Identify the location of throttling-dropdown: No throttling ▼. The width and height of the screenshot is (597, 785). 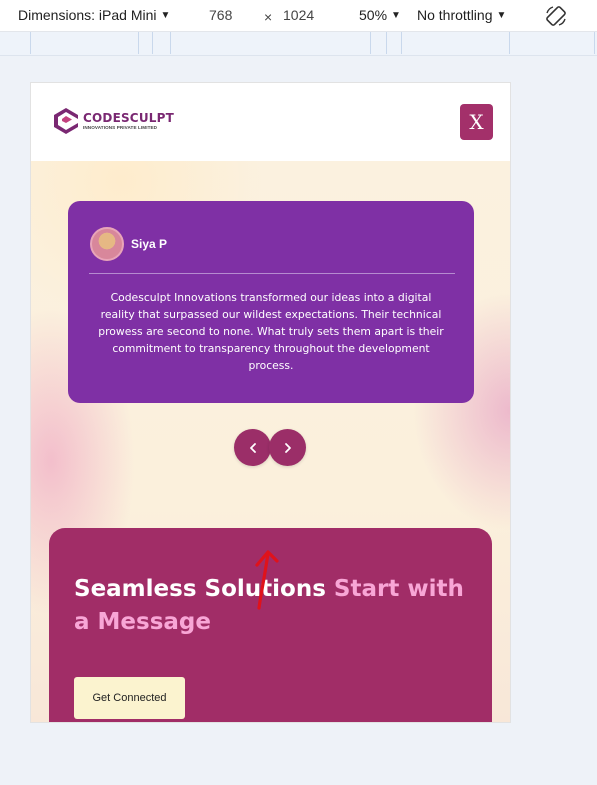
(461, 15).